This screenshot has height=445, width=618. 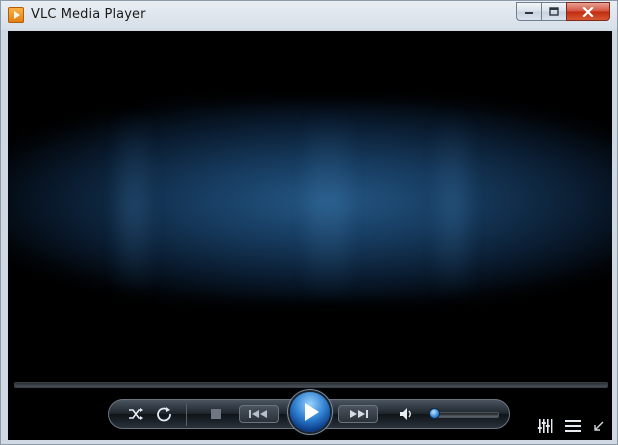 I want to click on volume-slider, so click(x=465, y=415).